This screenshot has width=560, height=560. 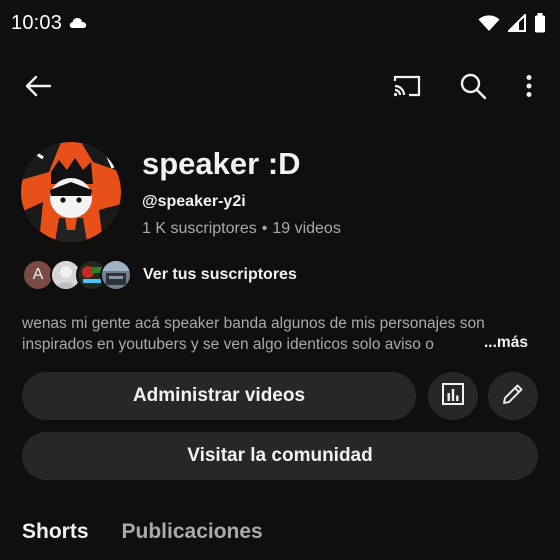 I want to click on battery-icon, so click(x=540, y=25).